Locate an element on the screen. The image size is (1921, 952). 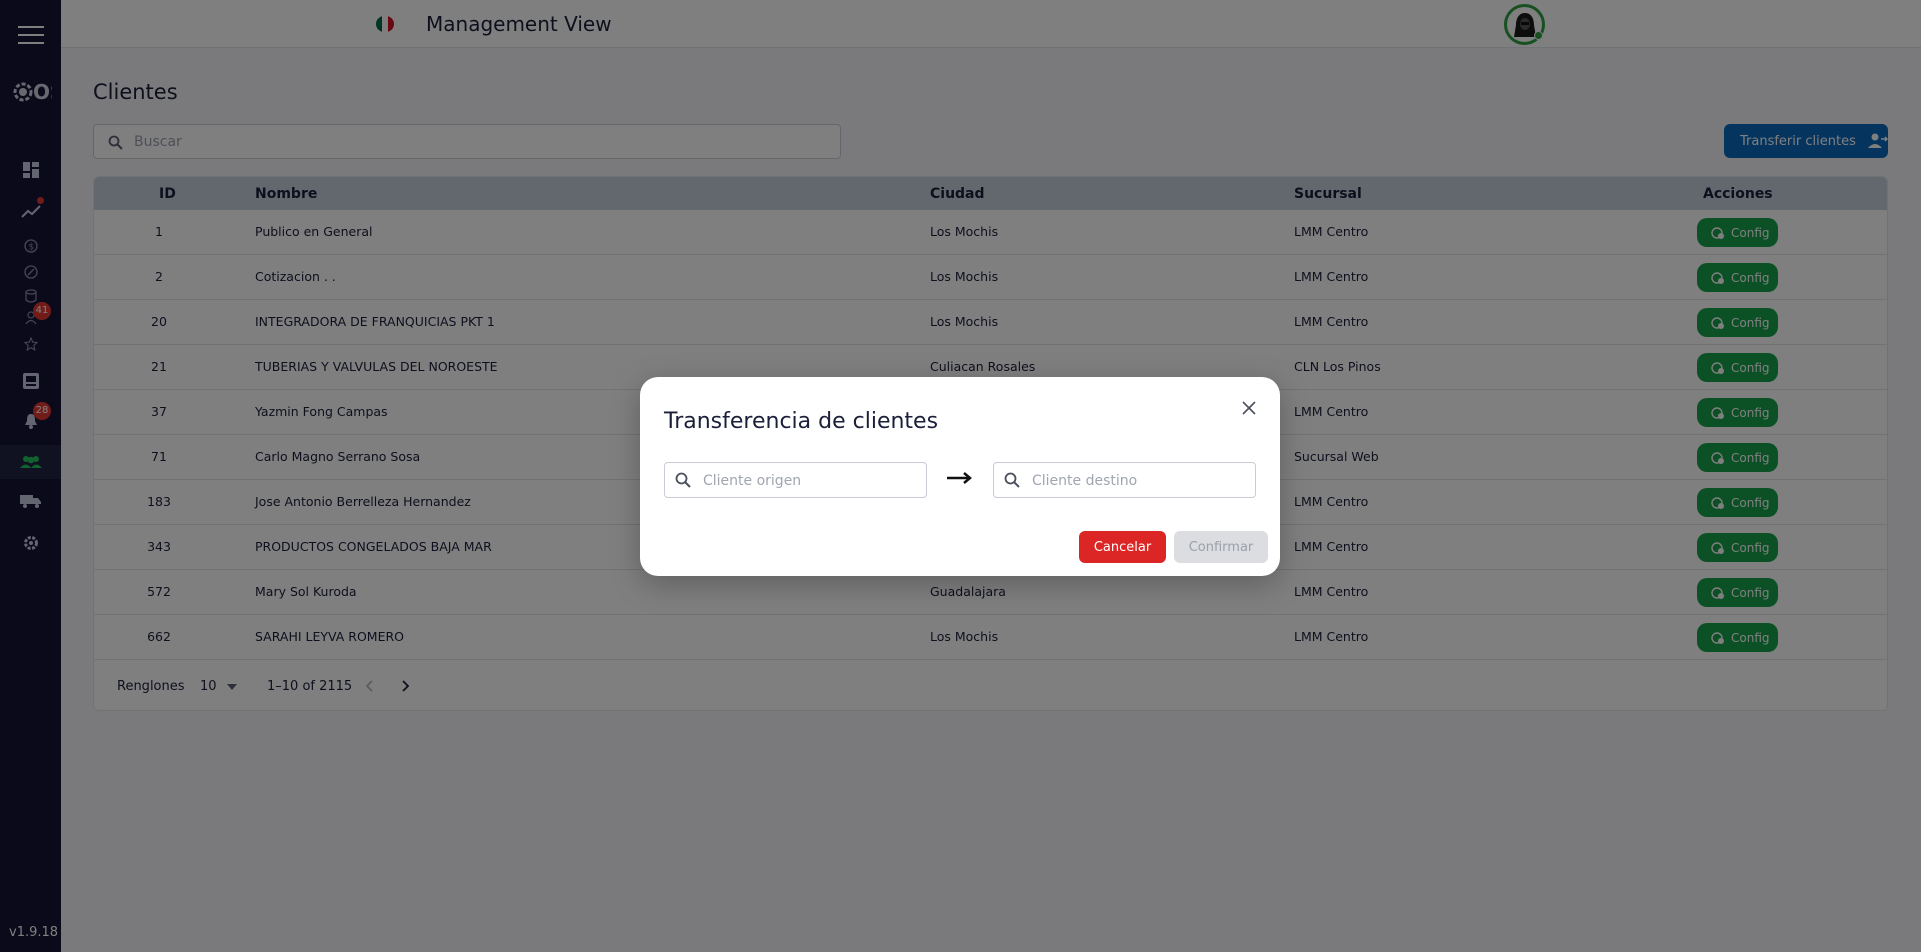
dialog-title: Transferencia de clientes is located at coordinates (801, 421).